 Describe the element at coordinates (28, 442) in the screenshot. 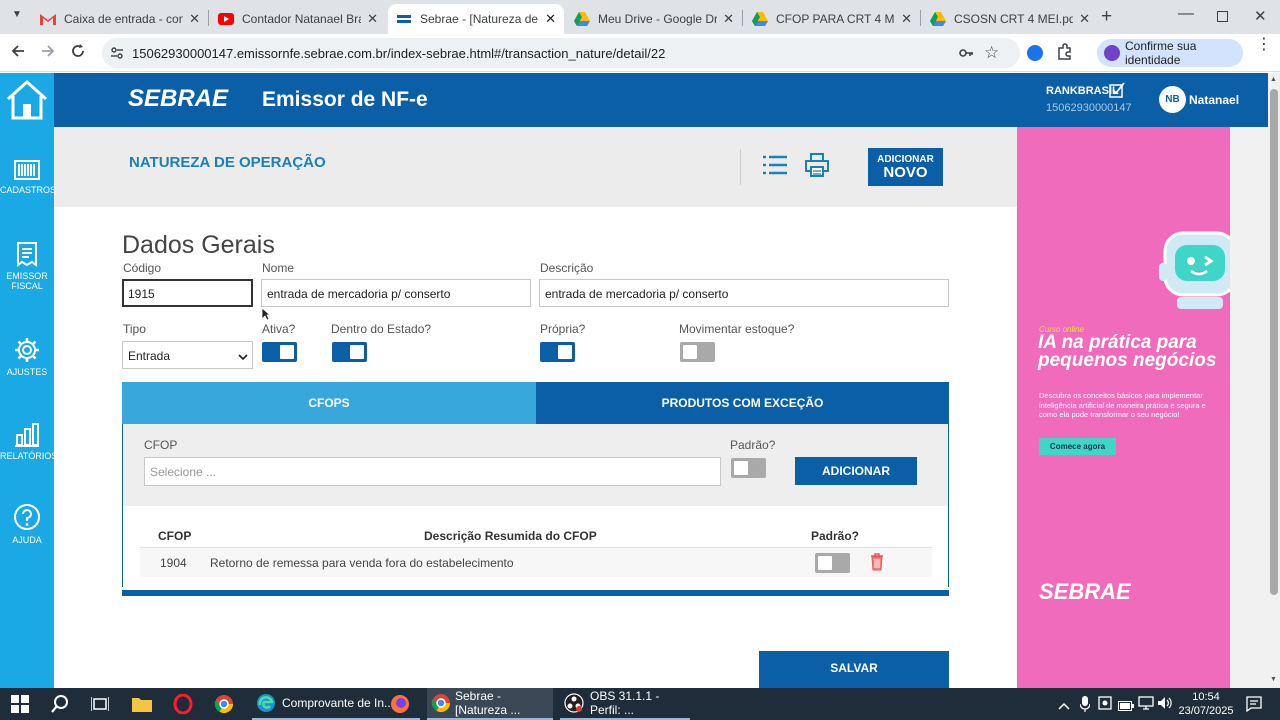

I see `sidebar-item-relatorios: RELATÓRIOS` at that location.